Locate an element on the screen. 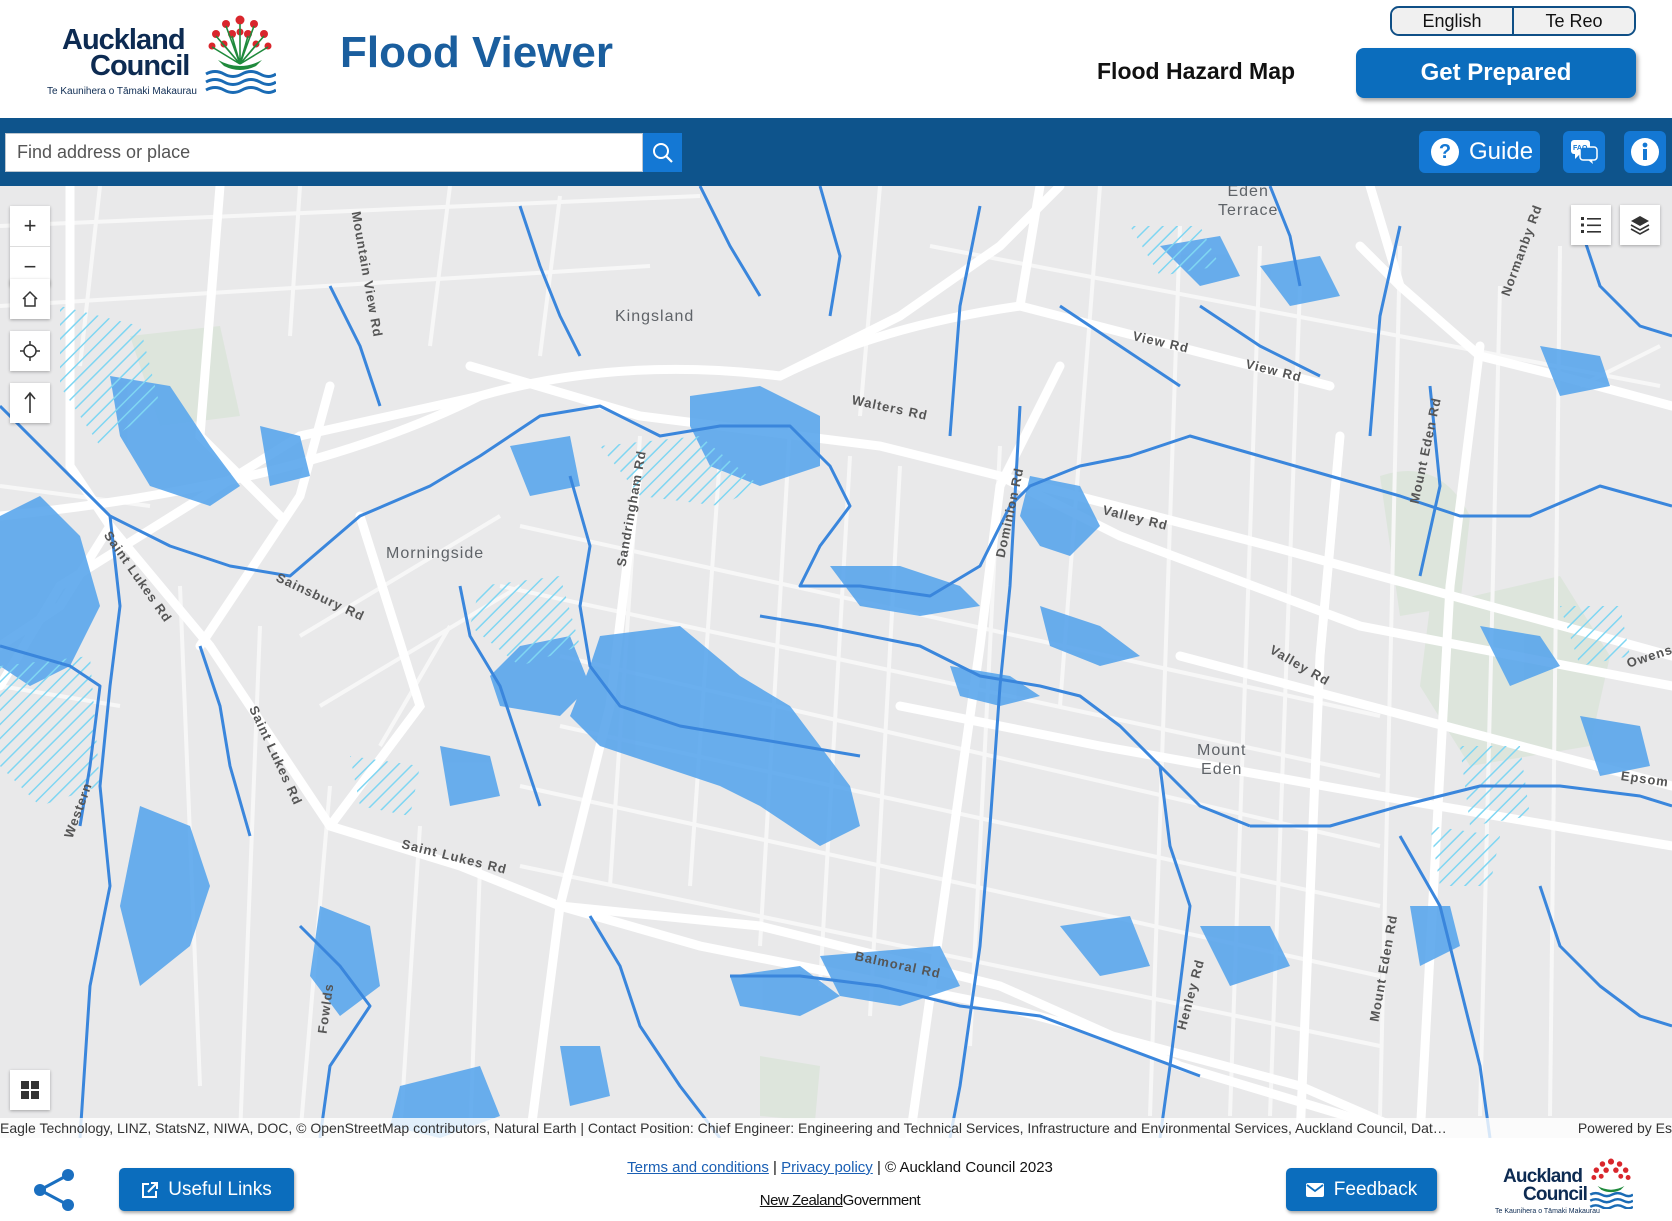 This screenshot has width=1672, height=1221. footer-logo-tagline: Te Kaunihera o Tāmaki Makaurau is located at coordinates (1547, 1211).